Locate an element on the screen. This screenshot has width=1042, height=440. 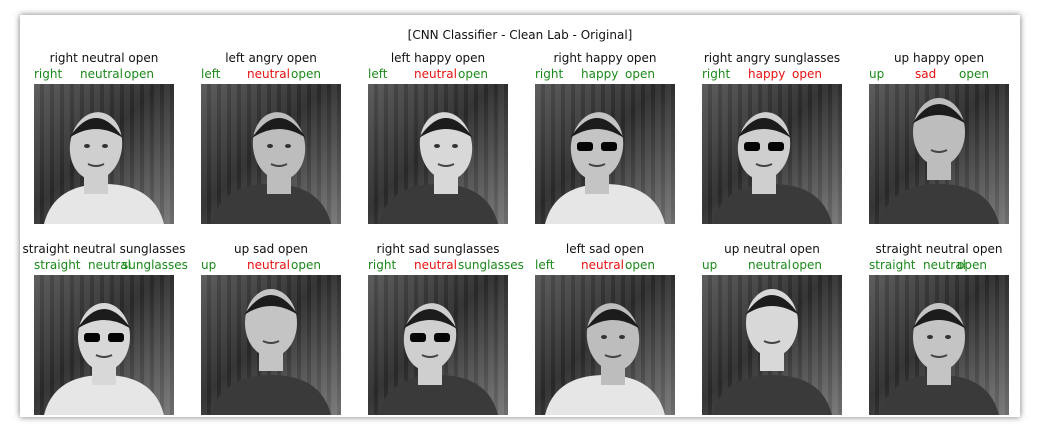
ground-truth-label: right angry sunglasses is located at coordinates (772, 58).